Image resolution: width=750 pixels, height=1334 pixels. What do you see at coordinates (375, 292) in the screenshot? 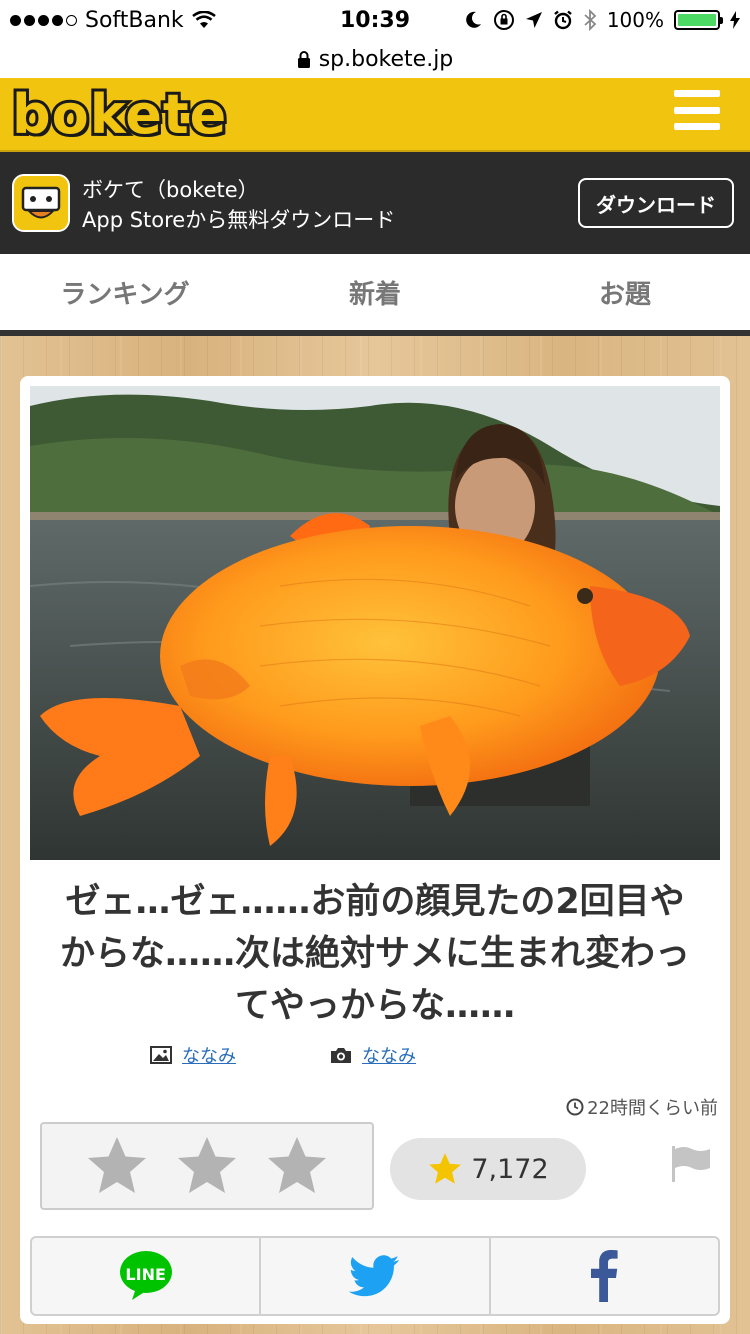
I see `tab-new: 新着` at bounding box center [375, 292].